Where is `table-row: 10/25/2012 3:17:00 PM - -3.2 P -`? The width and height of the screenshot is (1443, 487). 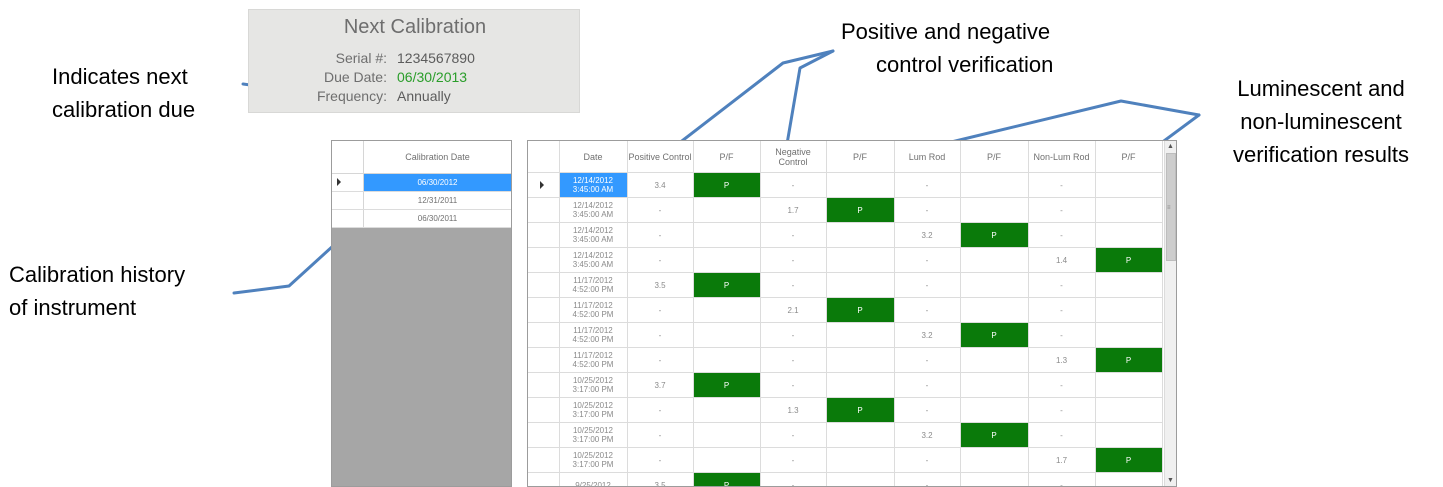 table-row: 10/25/2012 3:17:00 PM - -3.2 P - is located at coordinates (845, 435).